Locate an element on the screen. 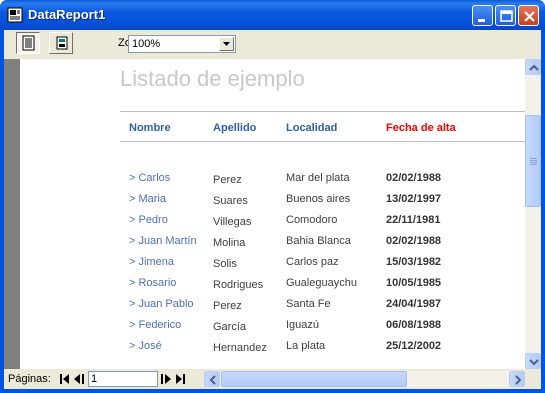  vertical-scroll-thumb is located at coordinates (533, 161).